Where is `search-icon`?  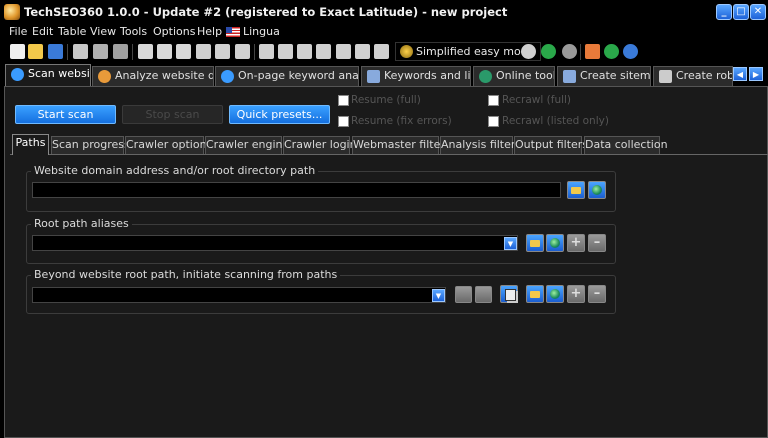 search-icon is located at coordinates (222, 51).